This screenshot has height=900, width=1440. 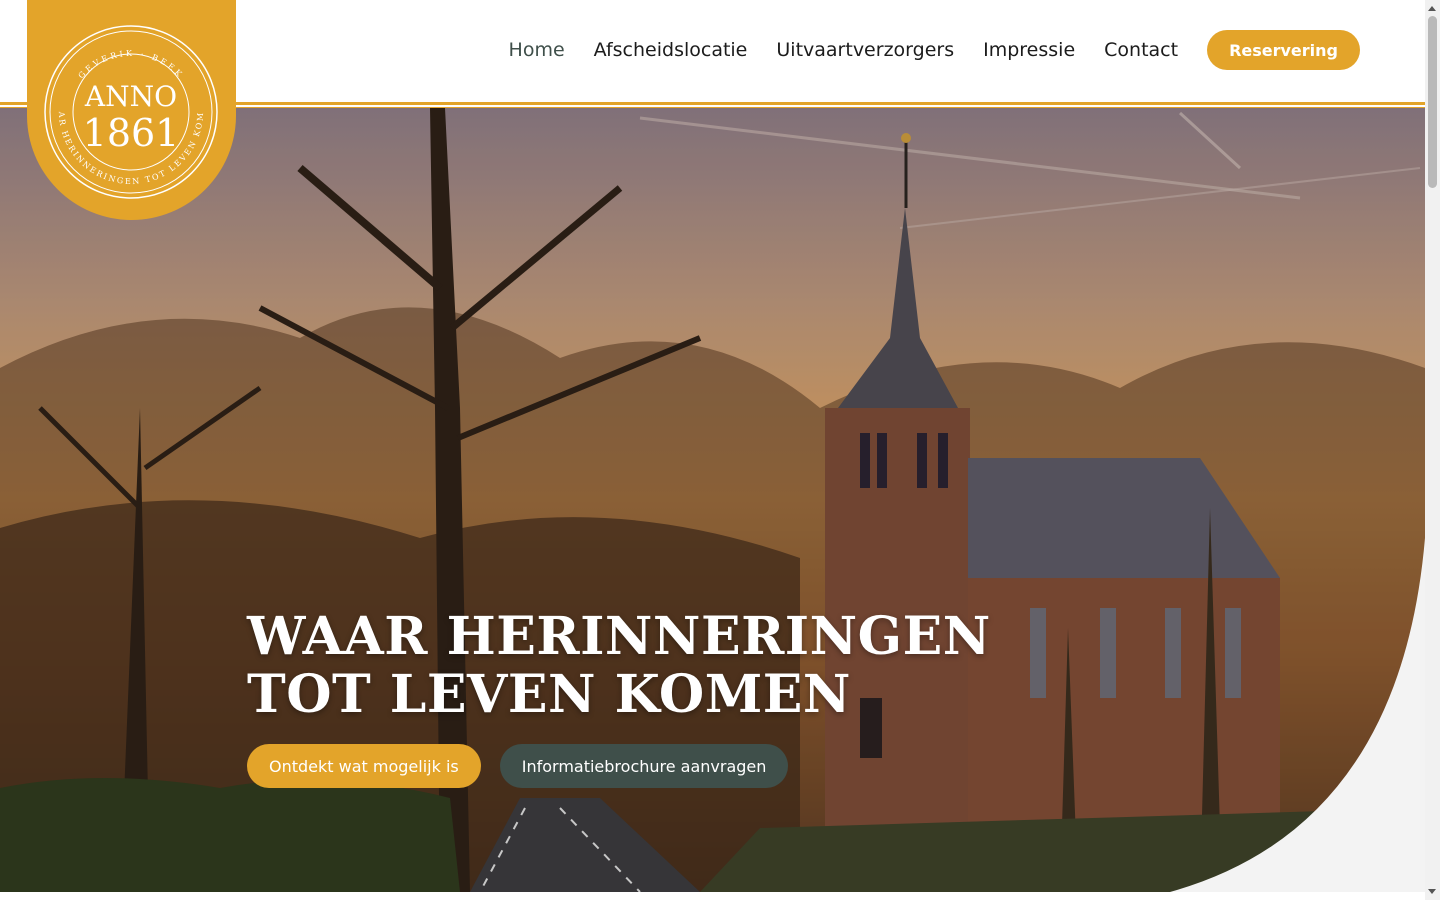 What do you see at coordinates (131, 133) in the screenshot?
I see `logo-year: 1861` at bounding box center [131, 133].